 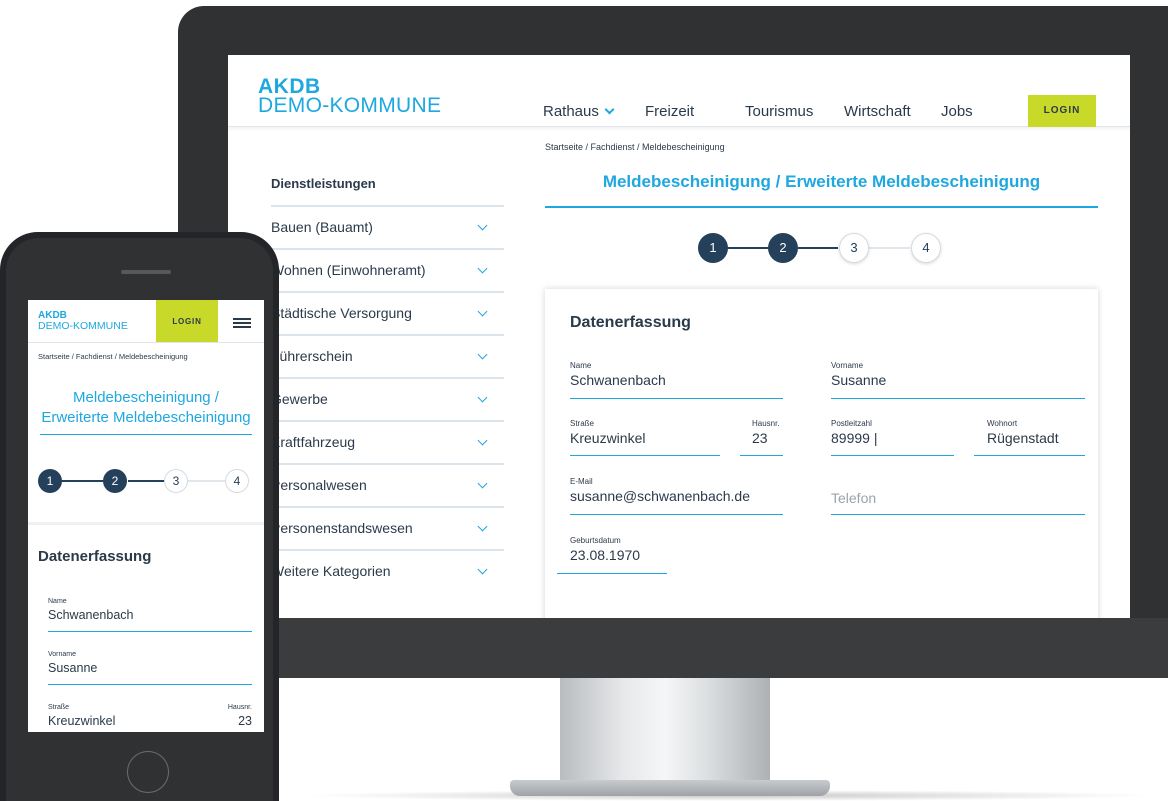 What do you see at coordinates (146, 397) in the screenshot?
I see `mobile-title-line-1: Meldebescheinigung /` at bounding box center [146, 397].